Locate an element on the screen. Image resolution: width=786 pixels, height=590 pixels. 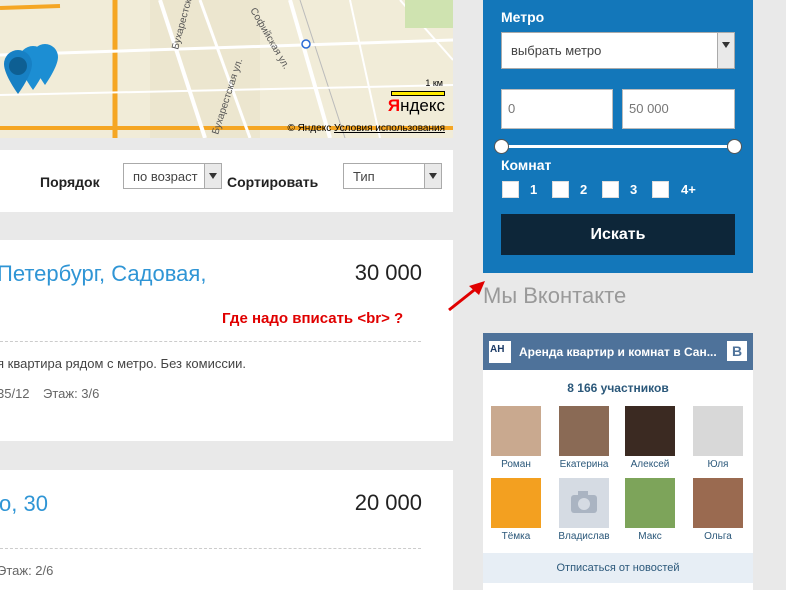
room-checkbox-4plus is located at coordinates (660, 189).